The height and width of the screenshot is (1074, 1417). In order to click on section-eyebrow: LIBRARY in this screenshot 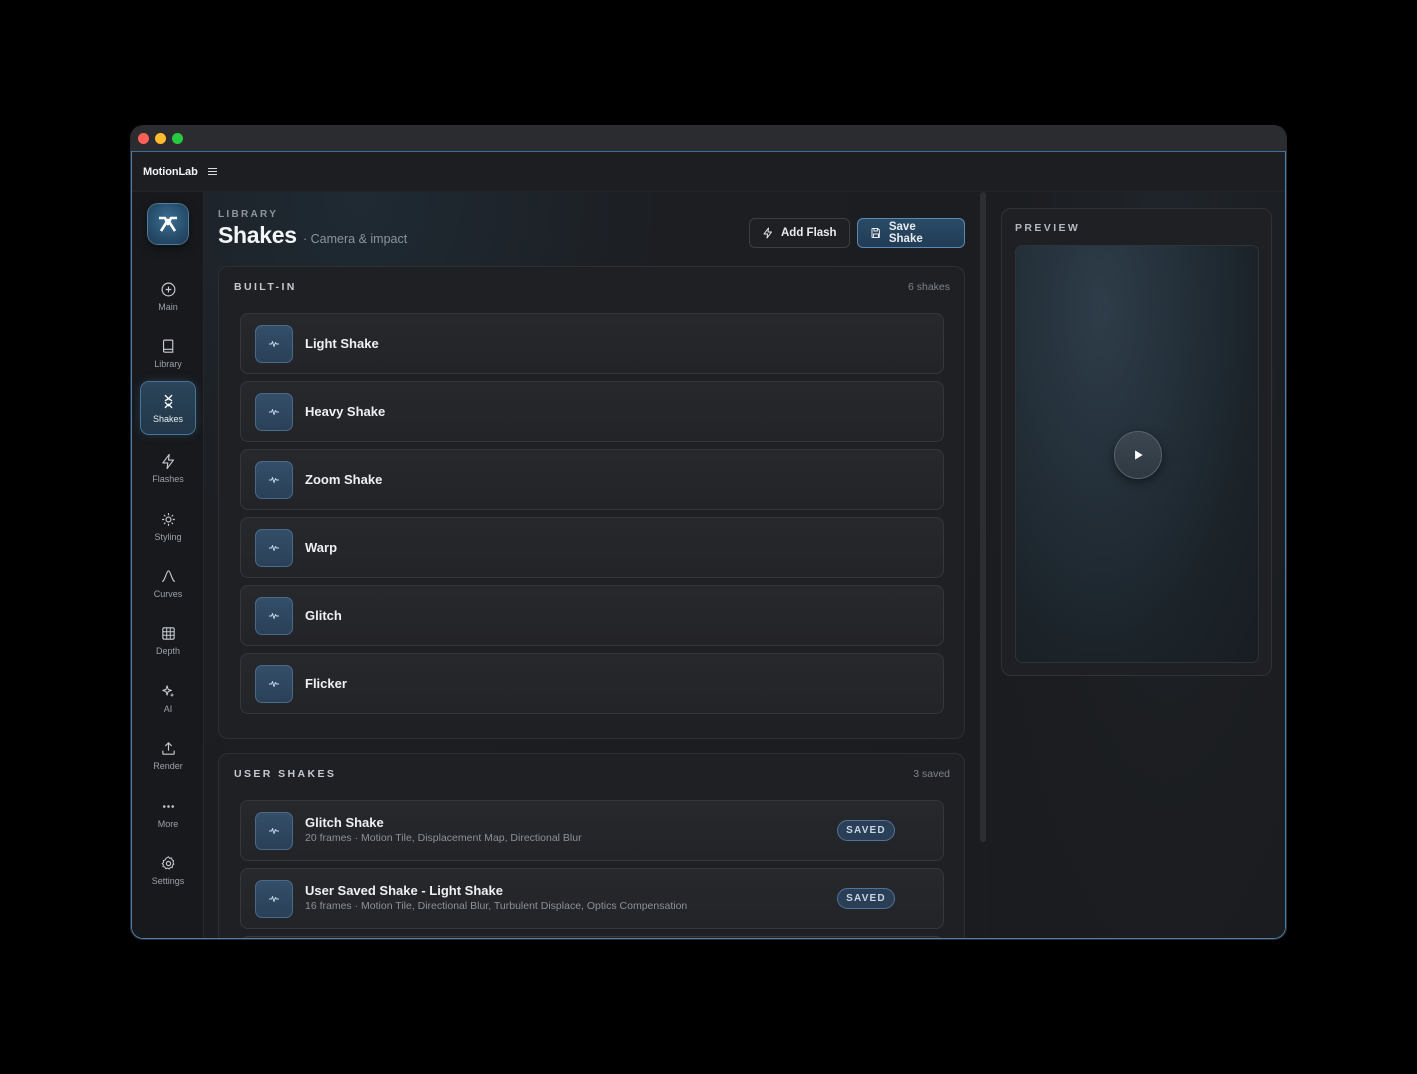, I will do `click(248, 214)`.